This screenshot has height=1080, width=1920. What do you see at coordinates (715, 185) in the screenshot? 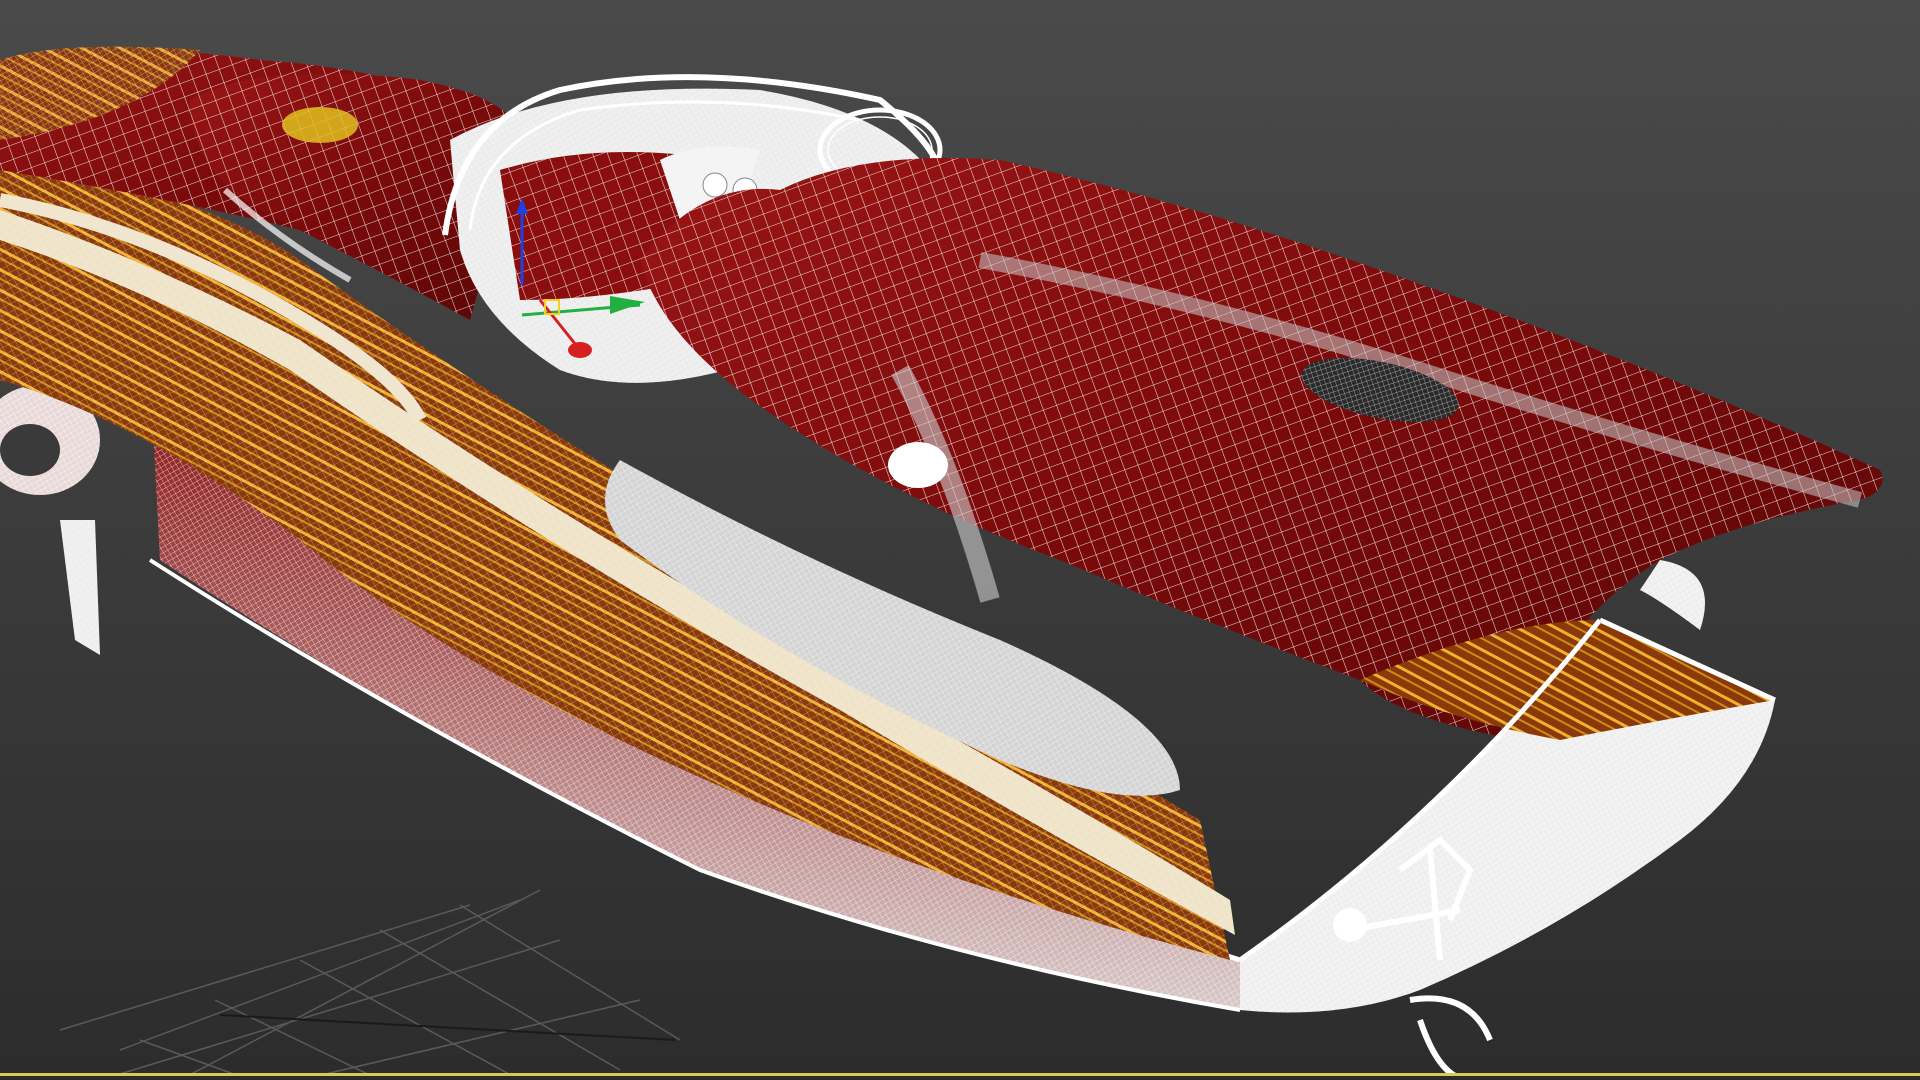
I see `gauge-left` at bounding box center [715, 185].